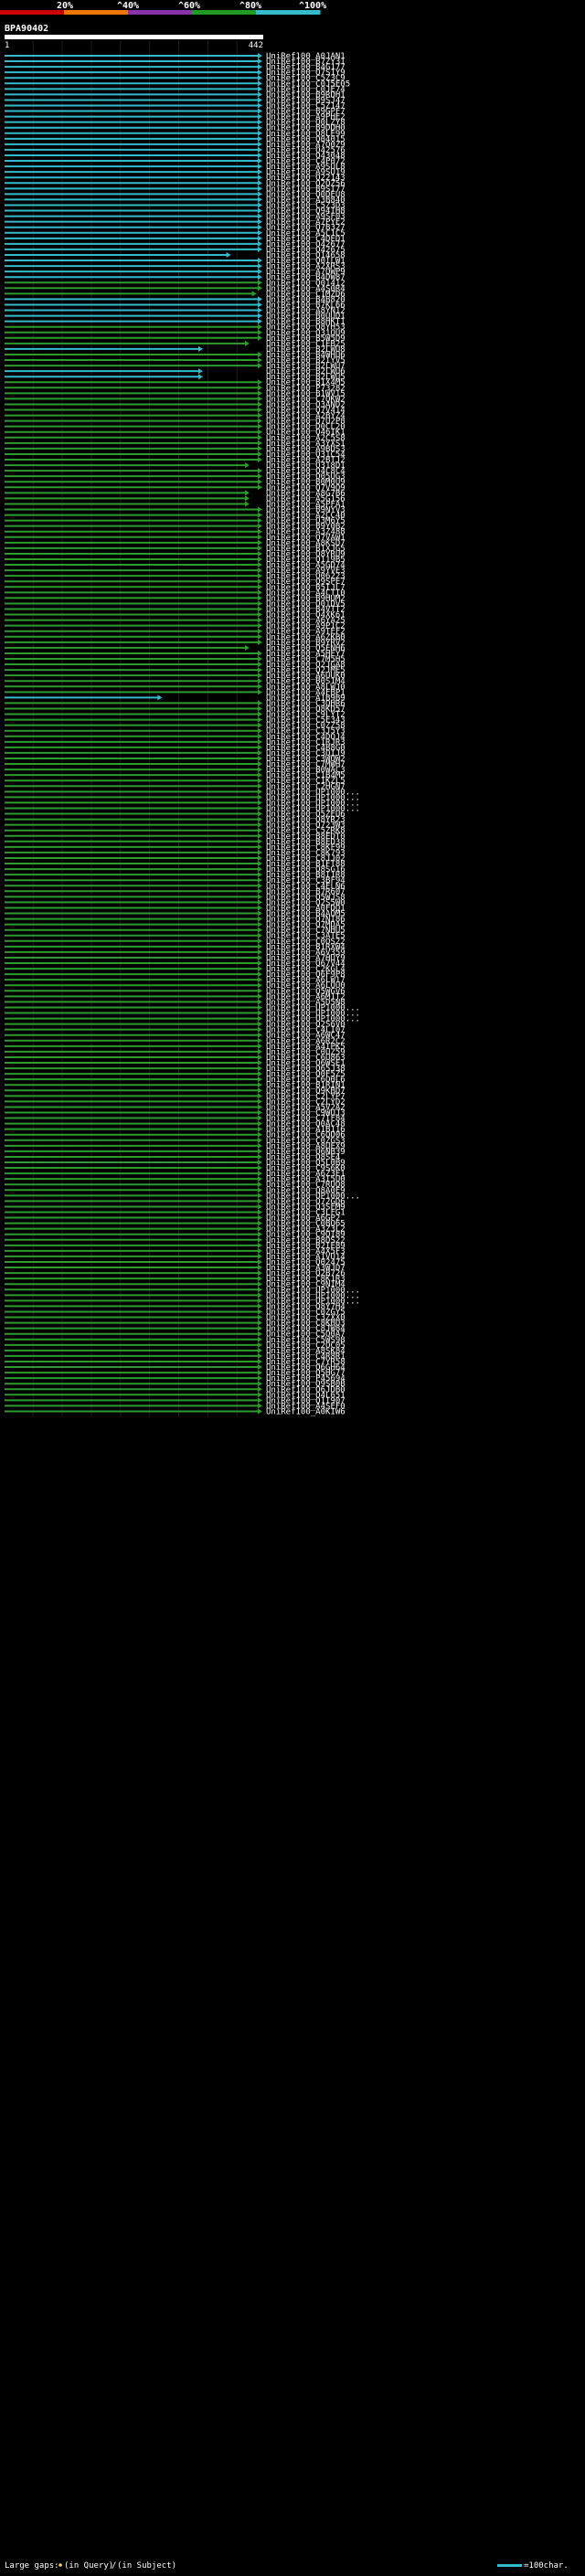  What do you see at coordinates (510, 2565) in the screenshot?
I see `scale-bar-icon` at bounding box center [510, 2565].